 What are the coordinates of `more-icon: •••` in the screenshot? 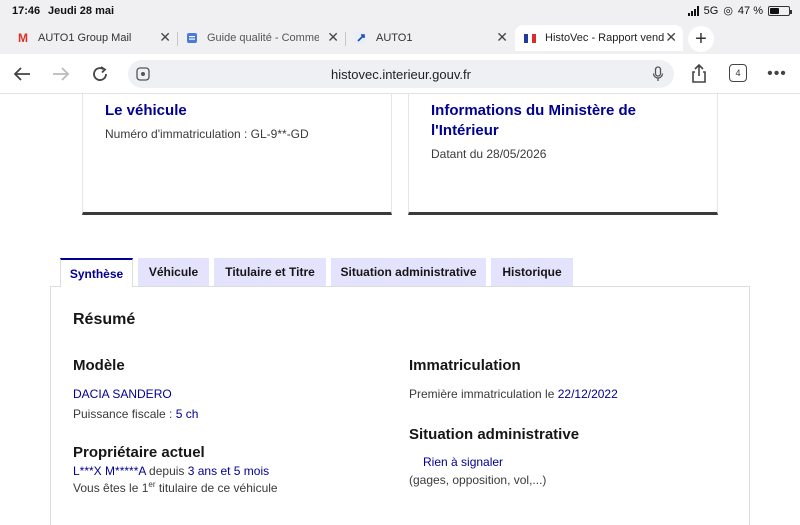 It's located at (777, 73).